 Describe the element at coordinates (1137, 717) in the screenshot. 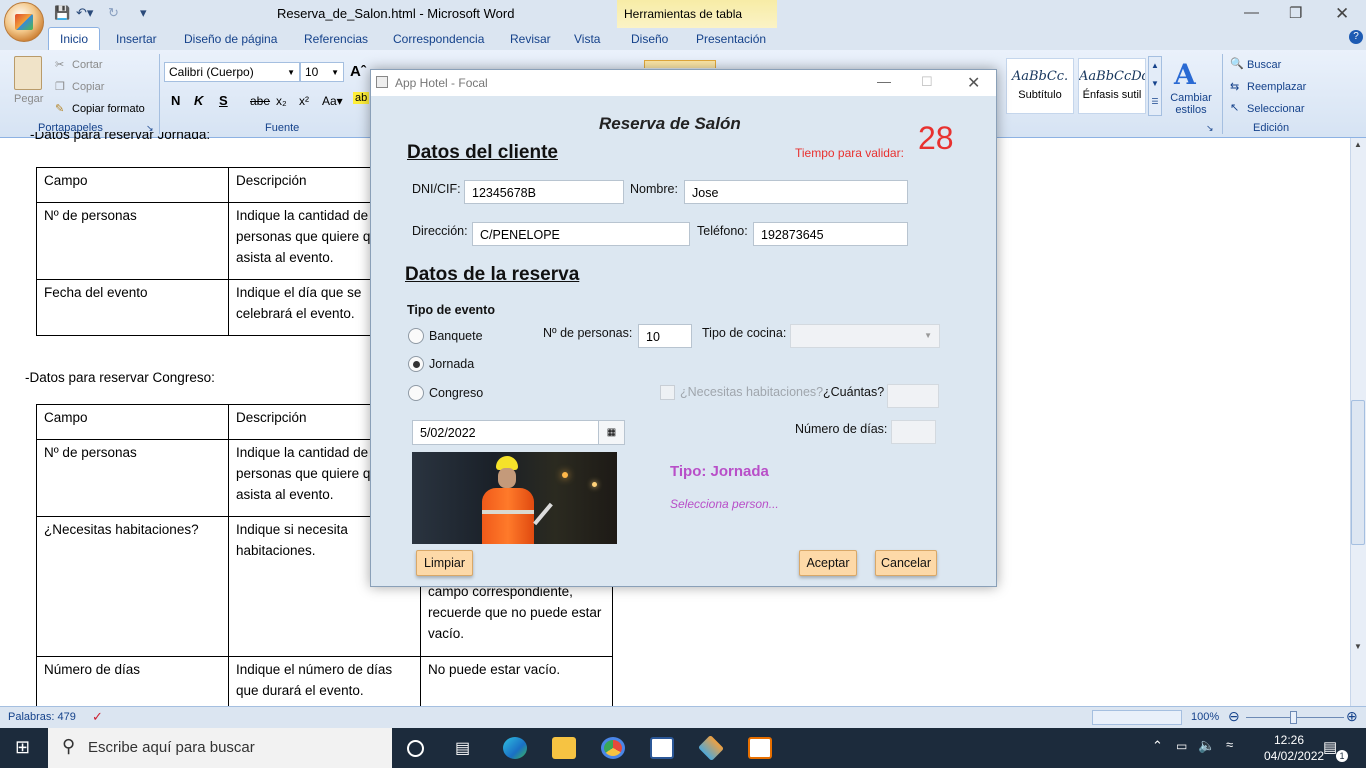

I see `view-buttons` at that location.